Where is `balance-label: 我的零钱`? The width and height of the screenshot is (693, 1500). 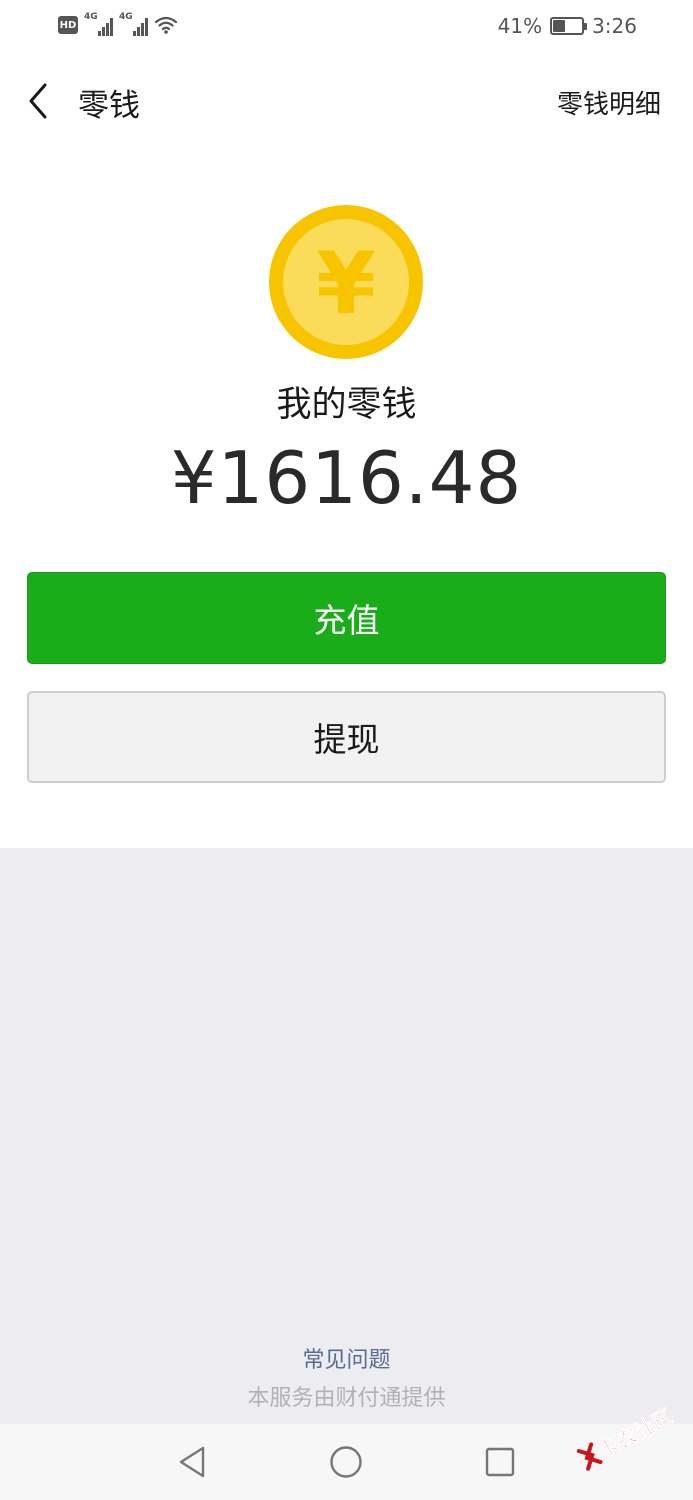
balance-label: 我的零钱 is located at coordinates (346, 405).